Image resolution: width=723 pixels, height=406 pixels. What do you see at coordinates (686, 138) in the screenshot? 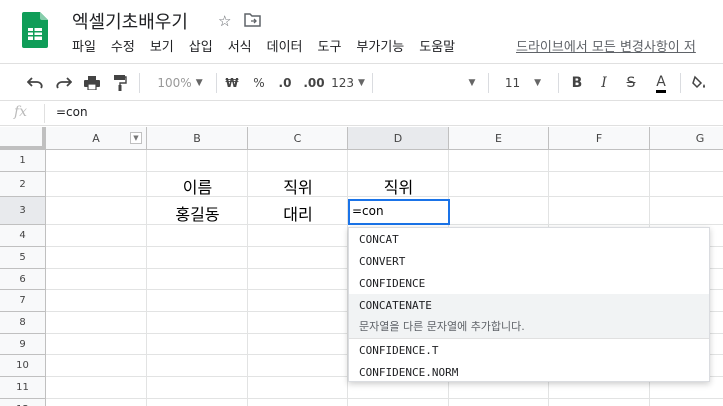
I see `column-header-g: G` at bounding box center [686, 138].